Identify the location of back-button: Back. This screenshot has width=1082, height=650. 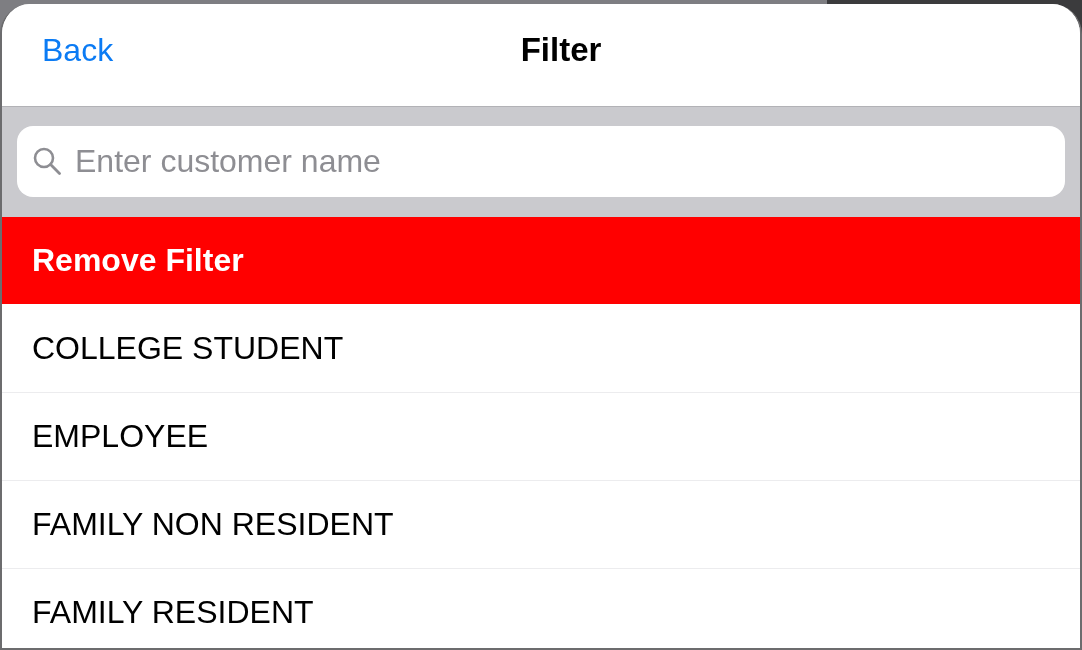
(78, 50).